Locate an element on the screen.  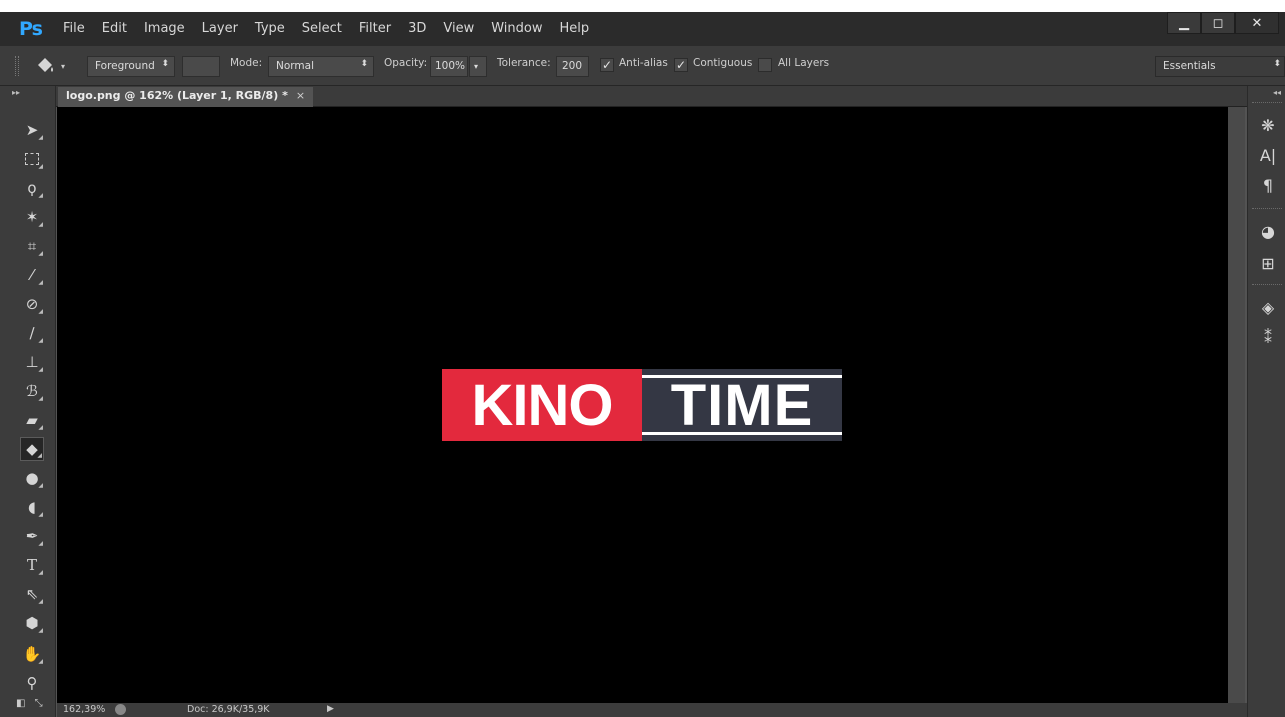
contiguous-label: Contiguous is located at coordinates (723, 63).